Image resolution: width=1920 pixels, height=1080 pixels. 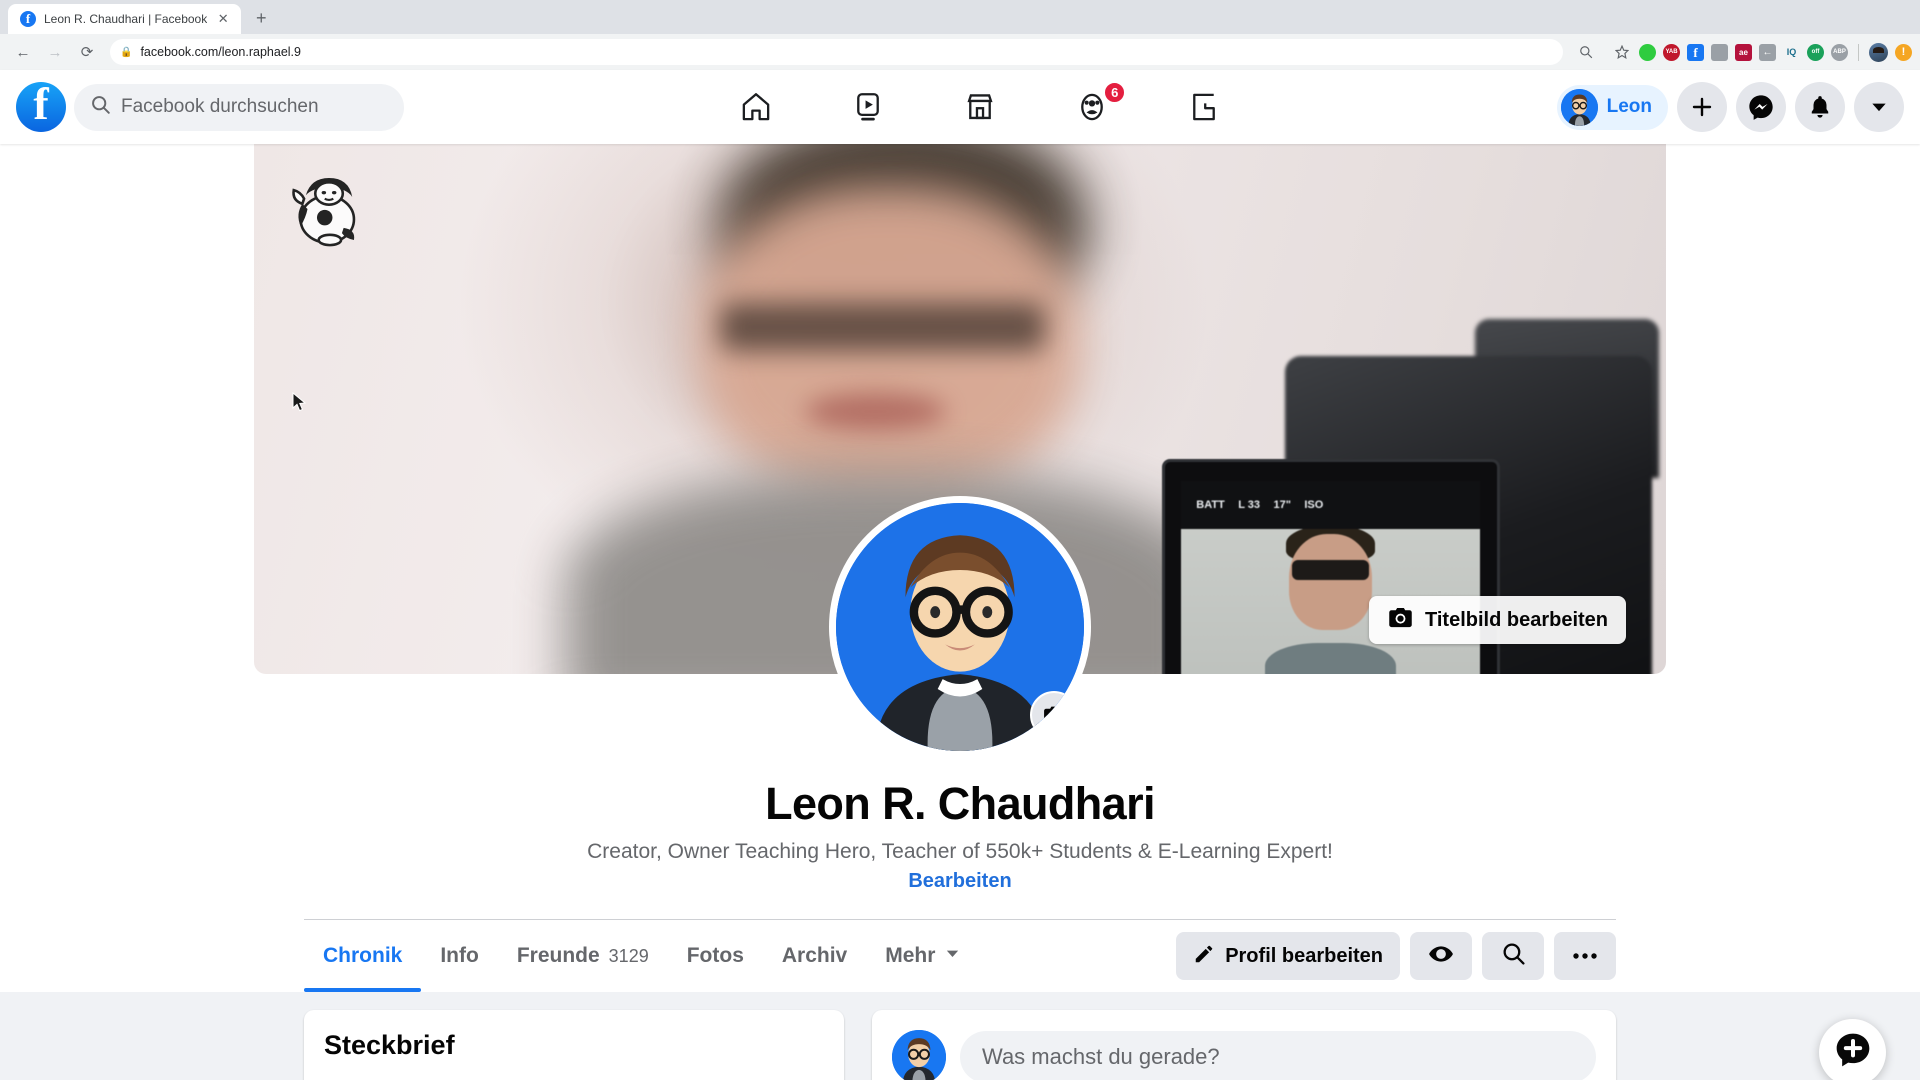 I want to click on cover-blur-mouth, so click(x=875, y=412).